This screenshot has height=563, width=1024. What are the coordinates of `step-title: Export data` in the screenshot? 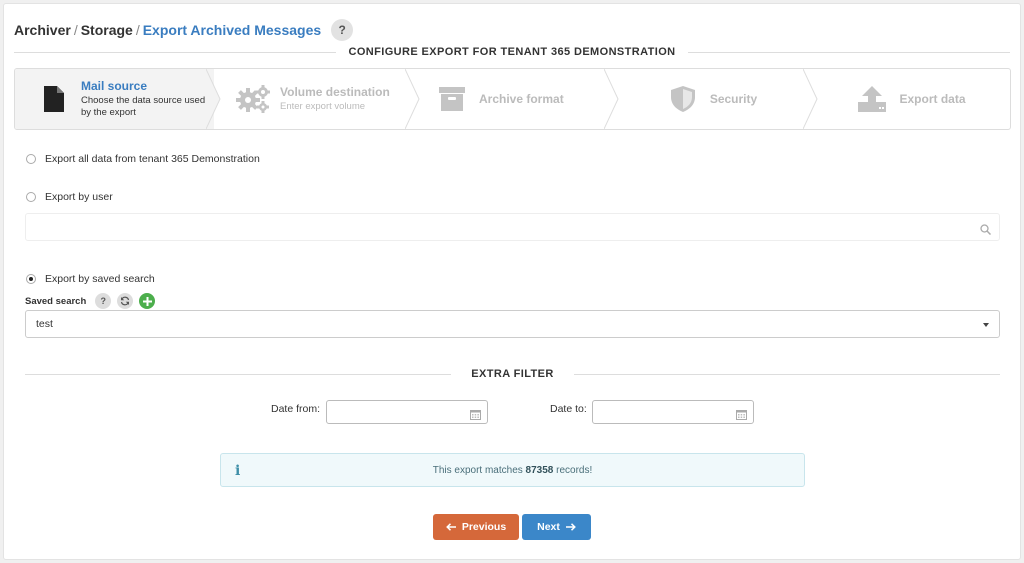 It's located at (932, 99).